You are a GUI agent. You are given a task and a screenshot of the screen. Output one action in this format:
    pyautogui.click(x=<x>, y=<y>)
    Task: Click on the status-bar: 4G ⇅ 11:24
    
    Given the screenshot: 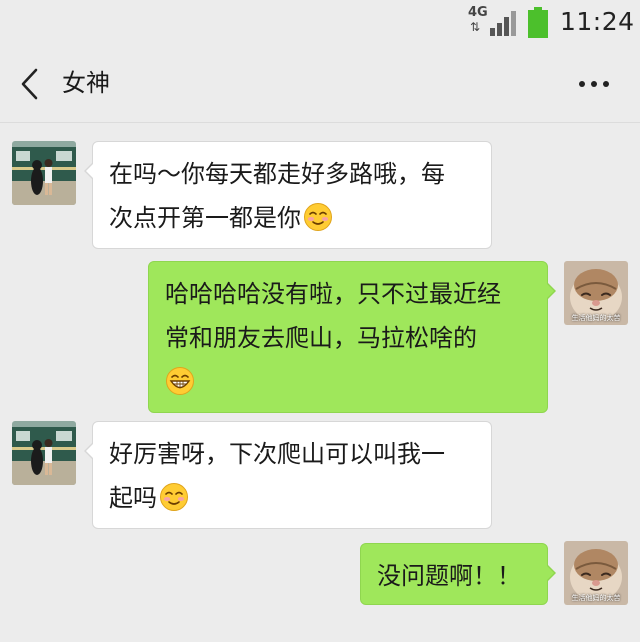 What is the action you would take?
    pyautogui.click(x=320, y=22)
    